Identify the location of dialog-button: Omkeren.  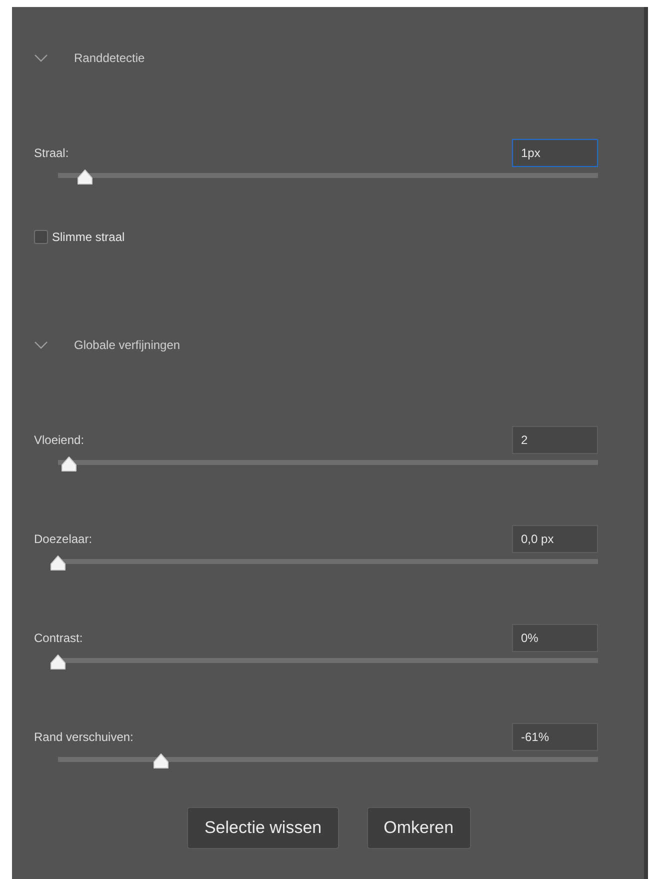
(418, 828).